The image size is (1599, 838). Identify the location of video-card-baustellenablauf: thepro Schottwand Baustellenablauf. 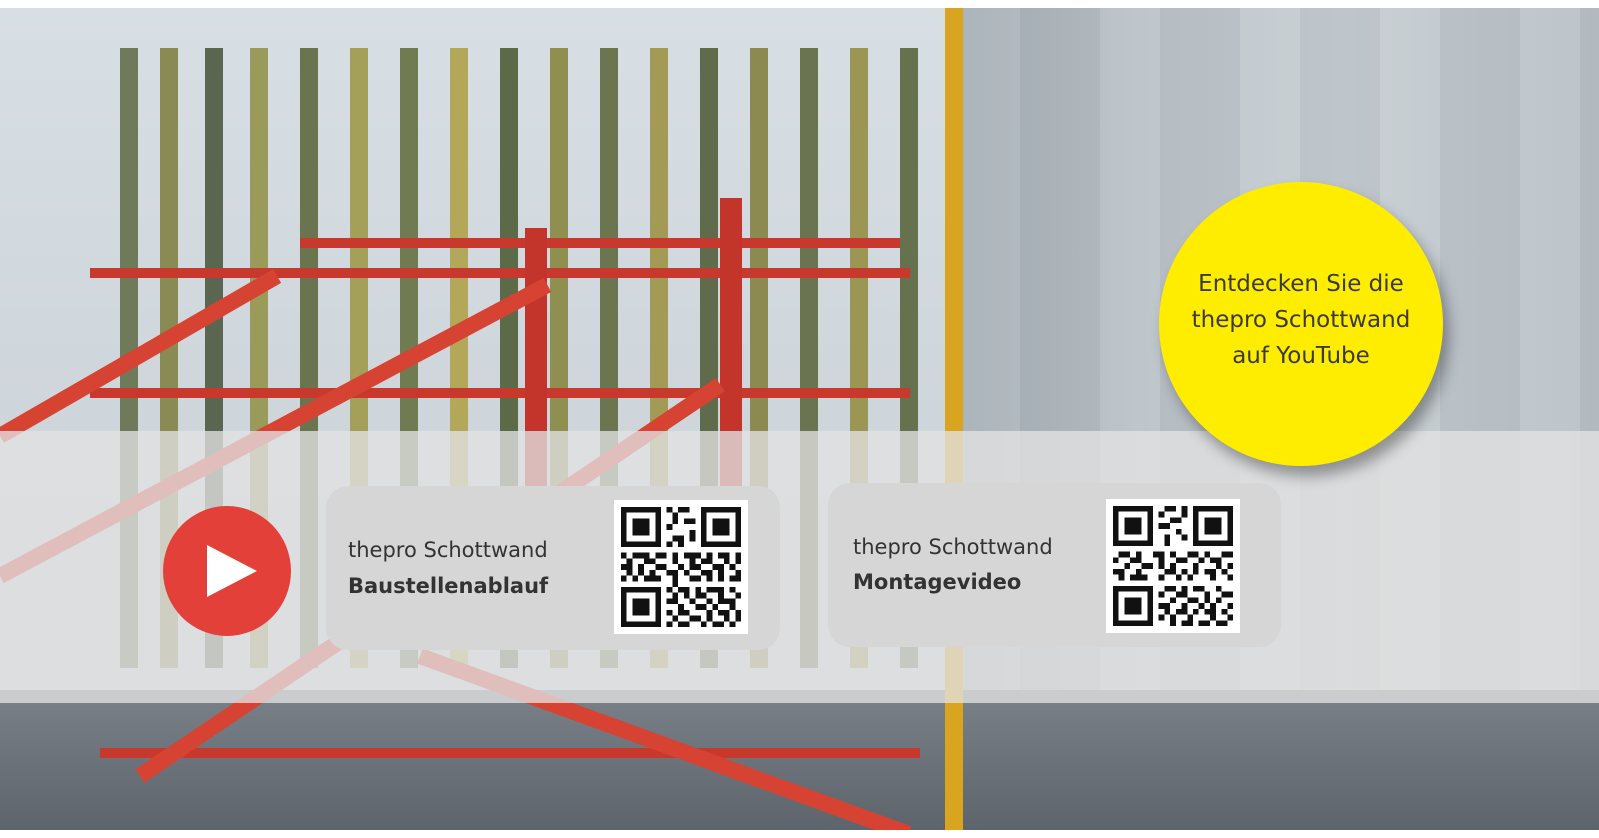
(553, 568).